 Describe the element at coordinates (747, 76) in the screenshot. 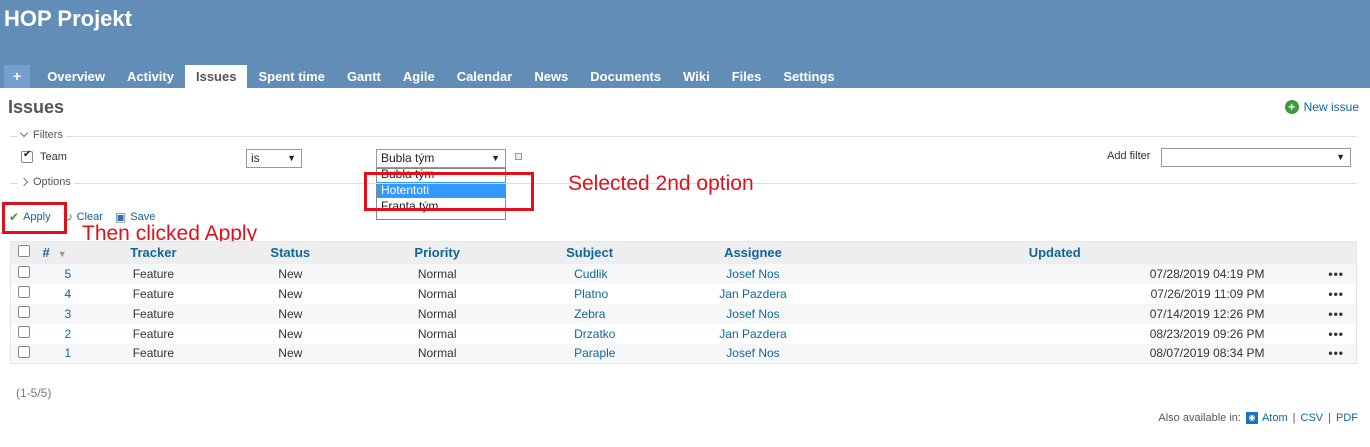

I see `tab-files: Files` at that location.